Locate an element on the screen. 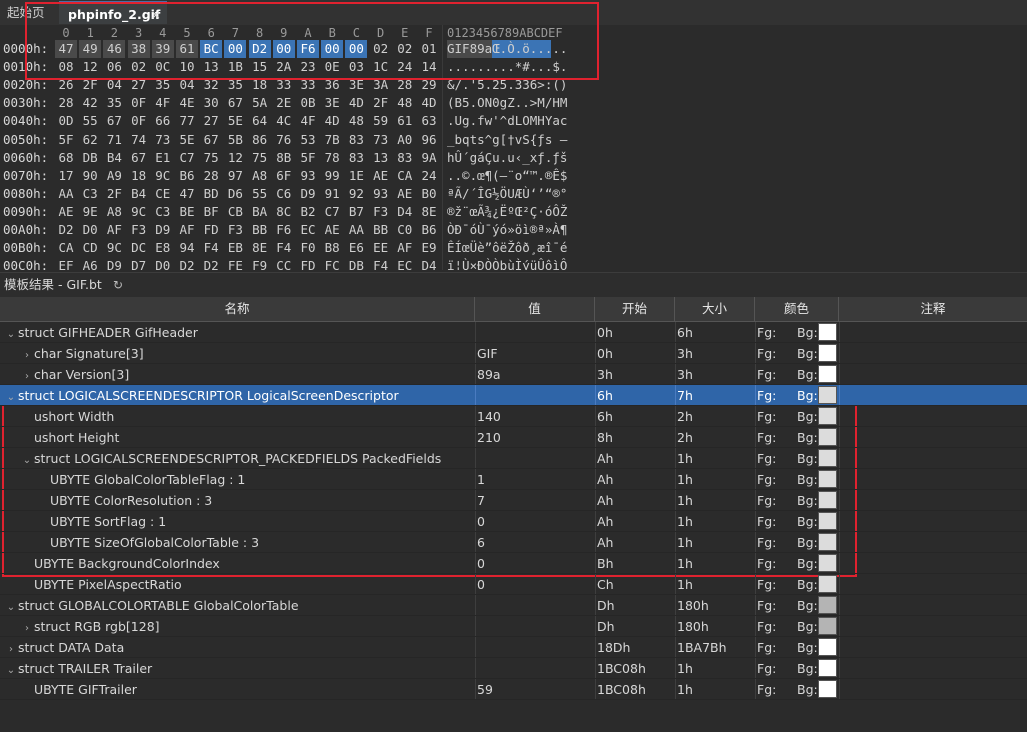 This screenshot has width=1027, height=732. hex-byte: 2F is located at coordinates (381, 103).